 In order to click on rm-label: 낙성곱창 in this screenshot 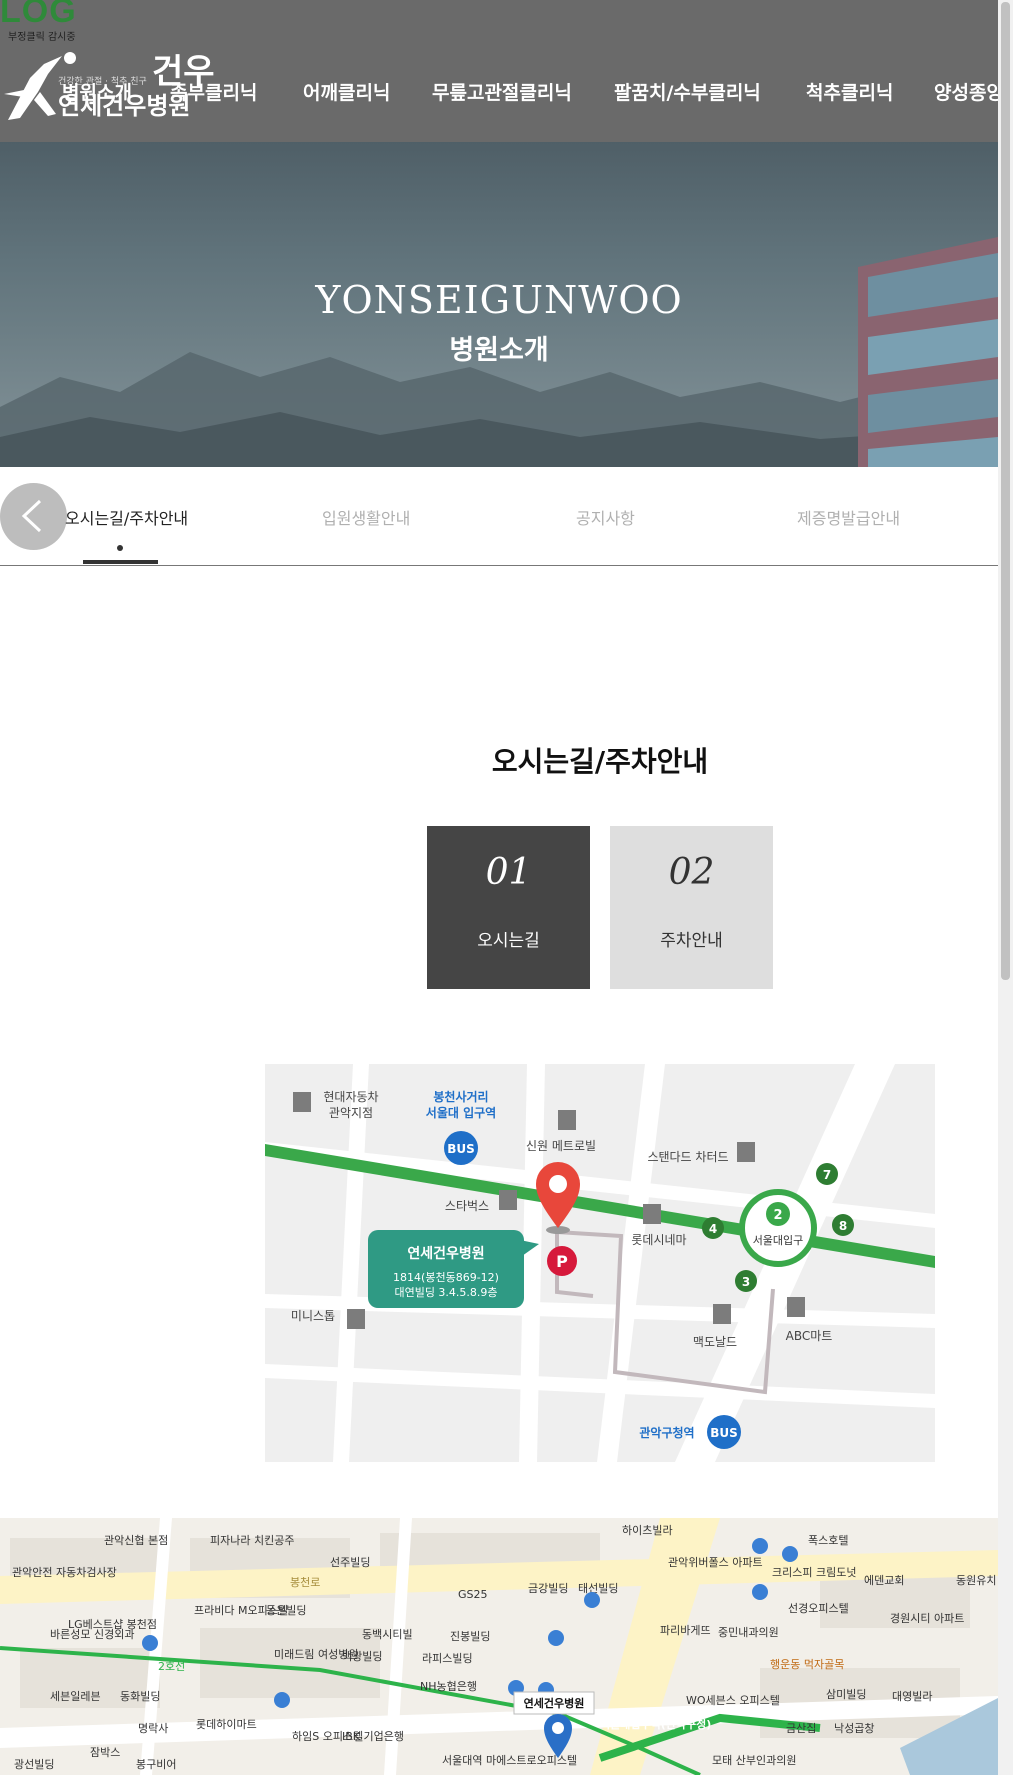, I will do `click(854, 1728)`.